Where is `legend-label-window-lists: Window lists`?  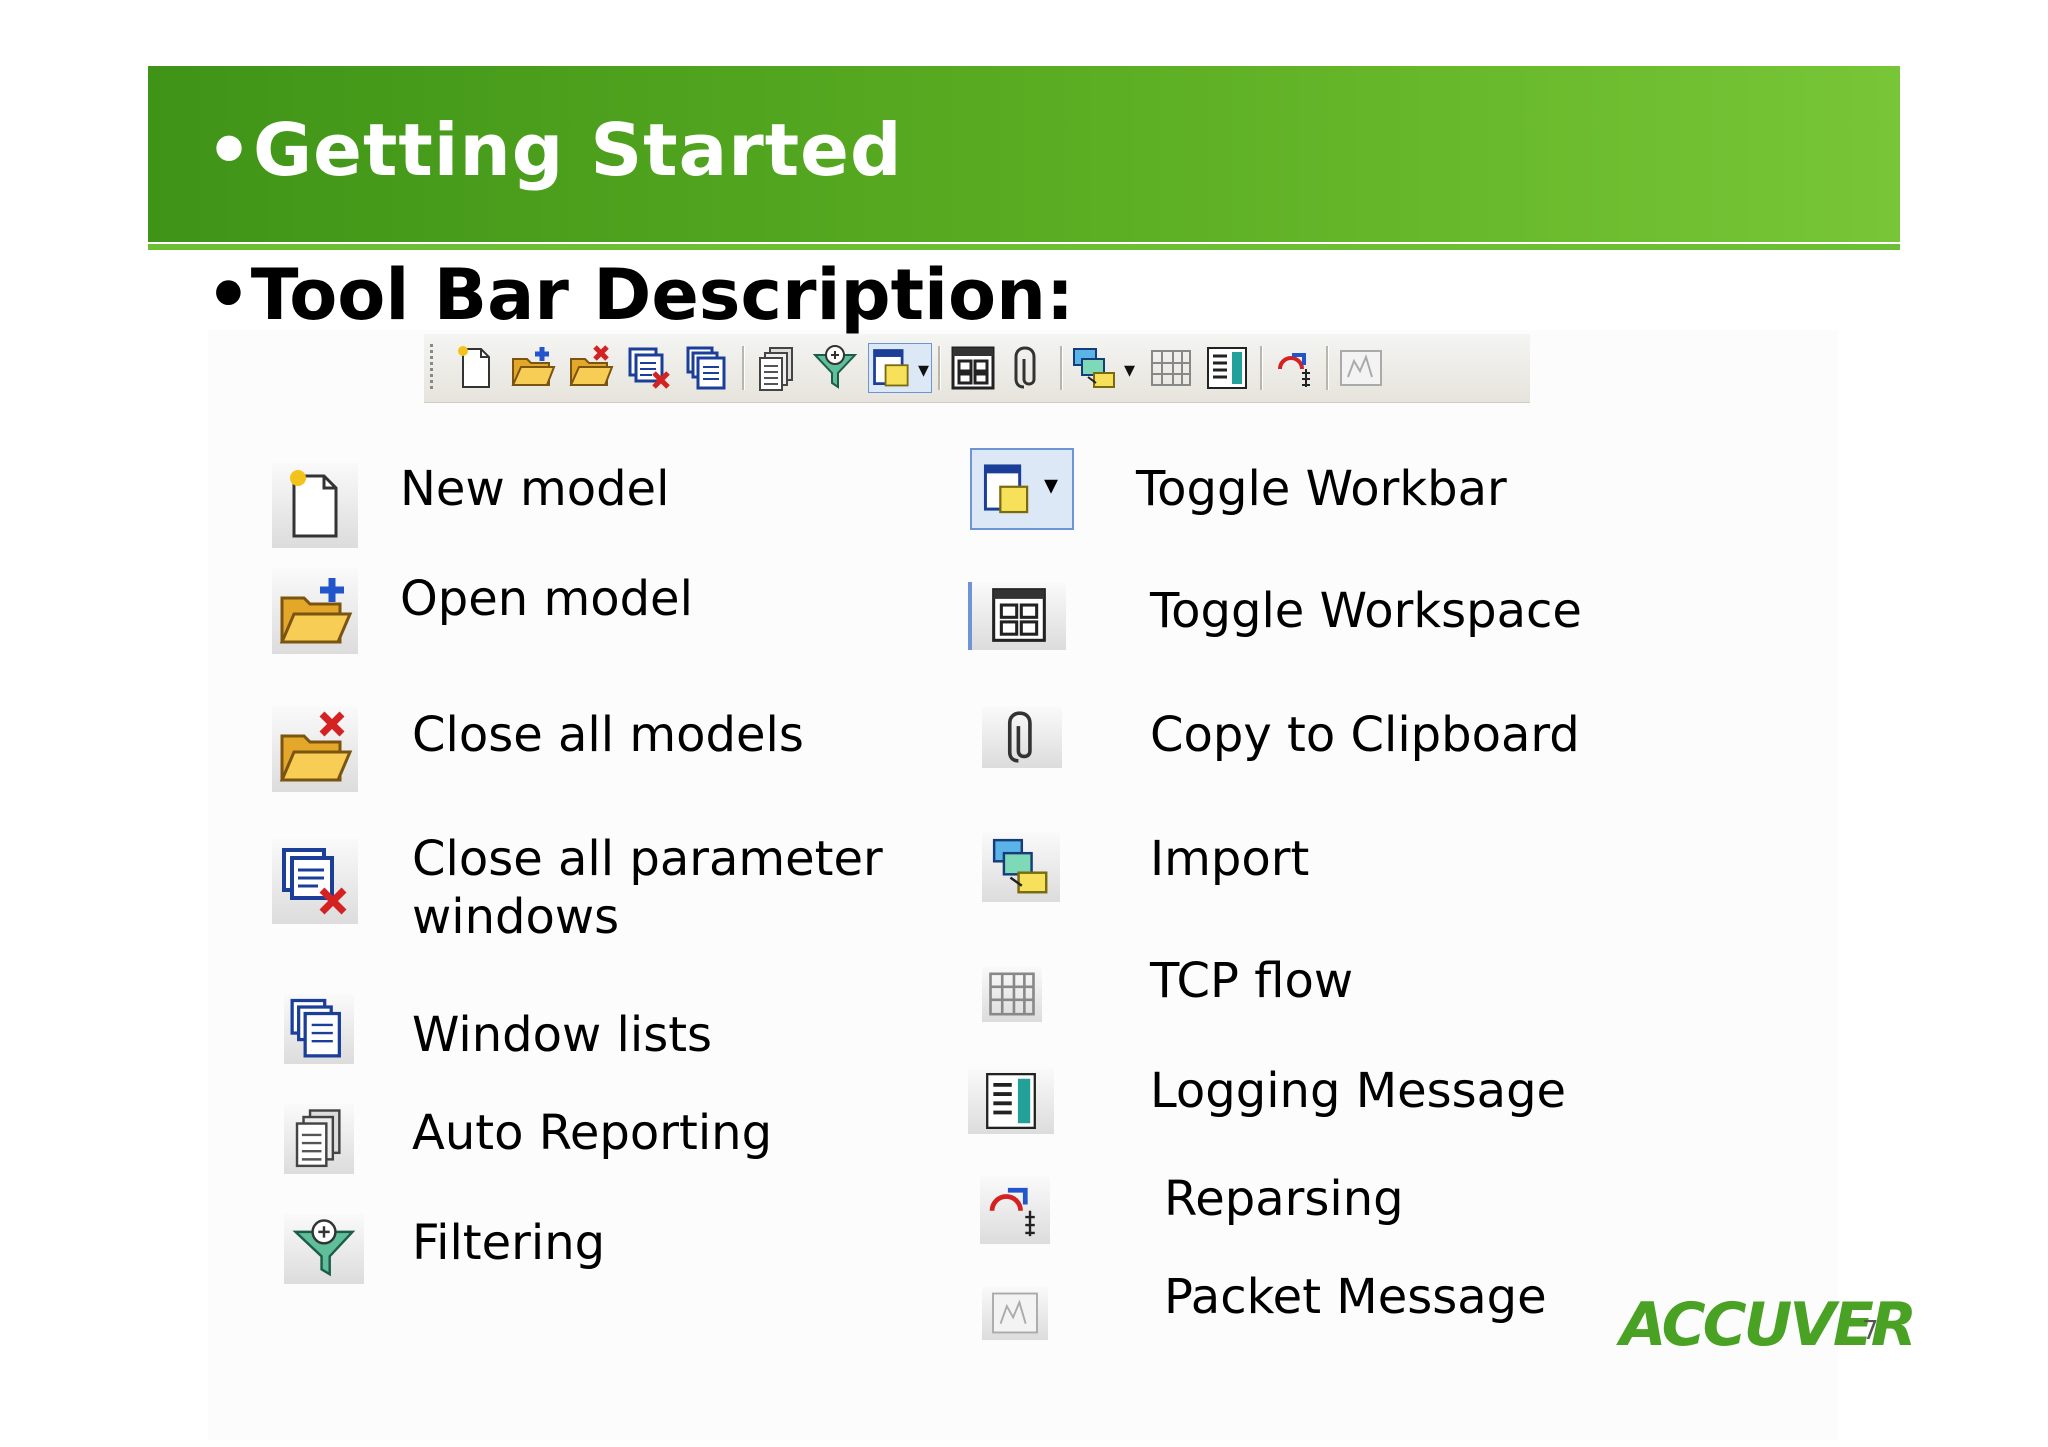
legend-label-window-lists: Window lists is located at coordinates (562, 1035).